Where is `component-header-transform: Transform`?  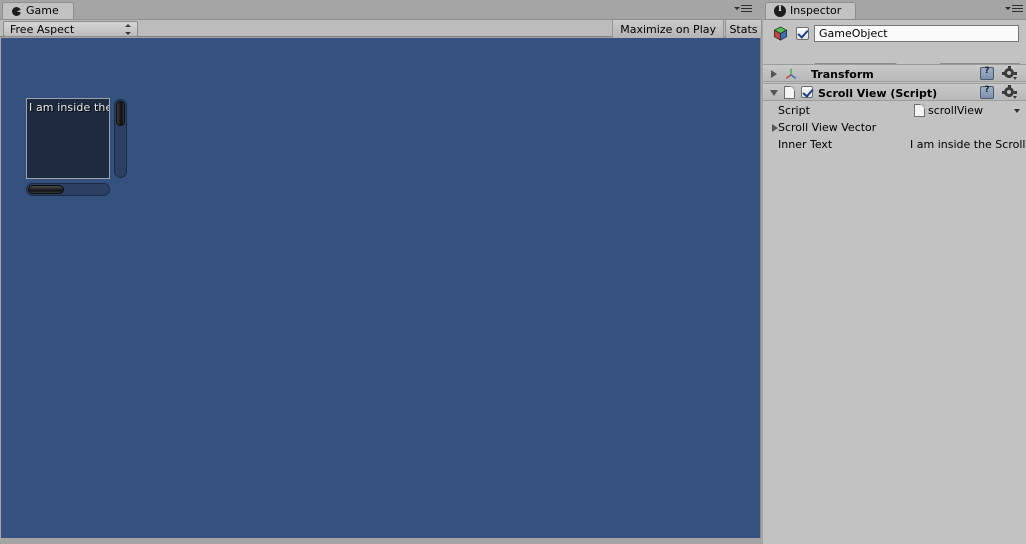 component-header-transform: Transform is located at coordinates (894, 73).